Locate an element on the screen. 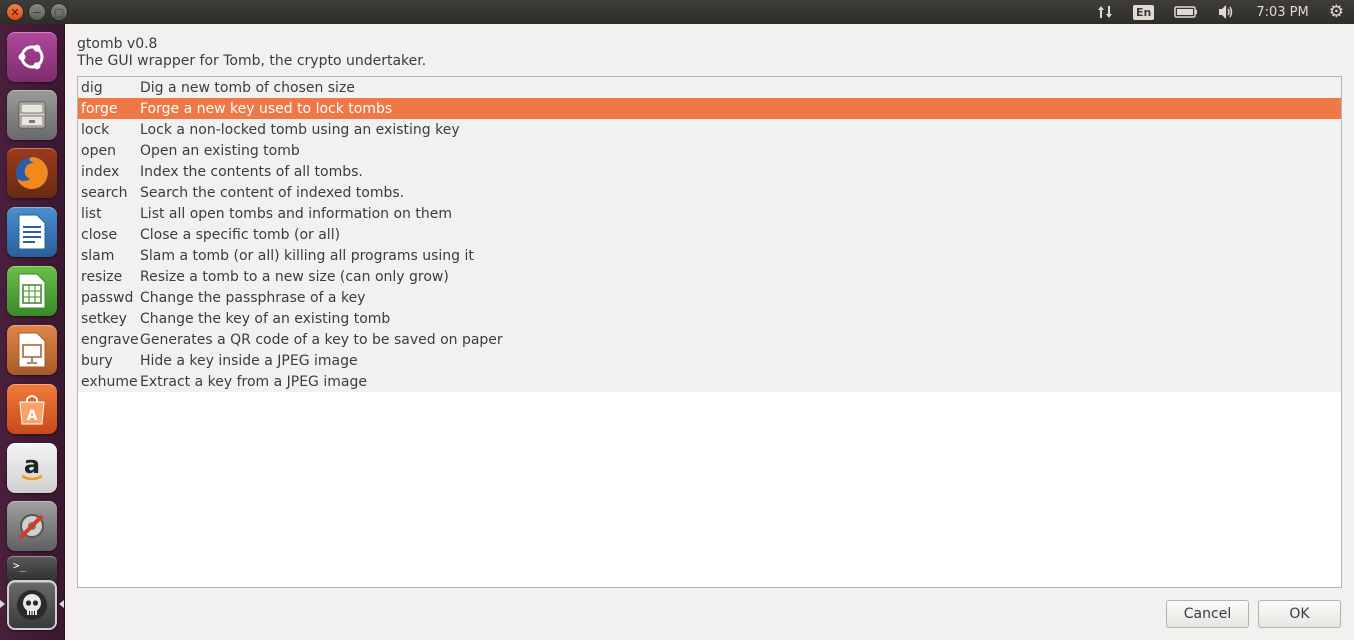 The width and height of the screenshot is (1354, 640). command-name: index is located at coordinates (100, 171).